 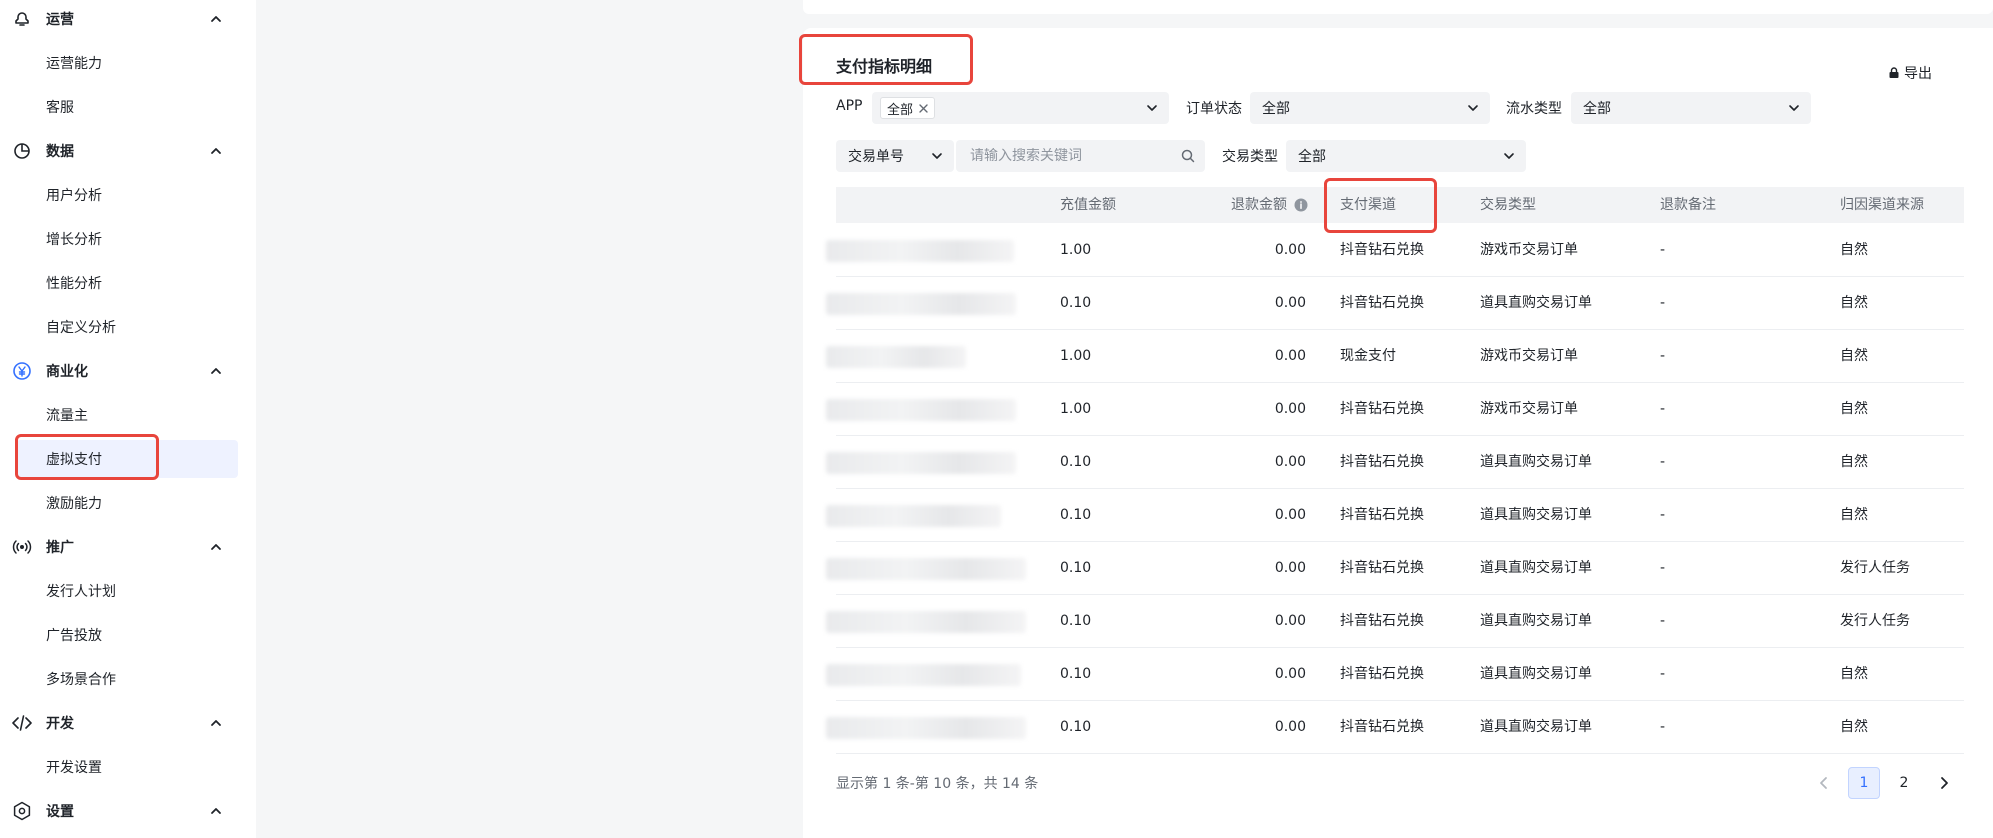 What do you see at coordinates (120, 547) in the screenshot?
I see `sidebar-group-promotion: 推广` at bounding box center [120, 547].